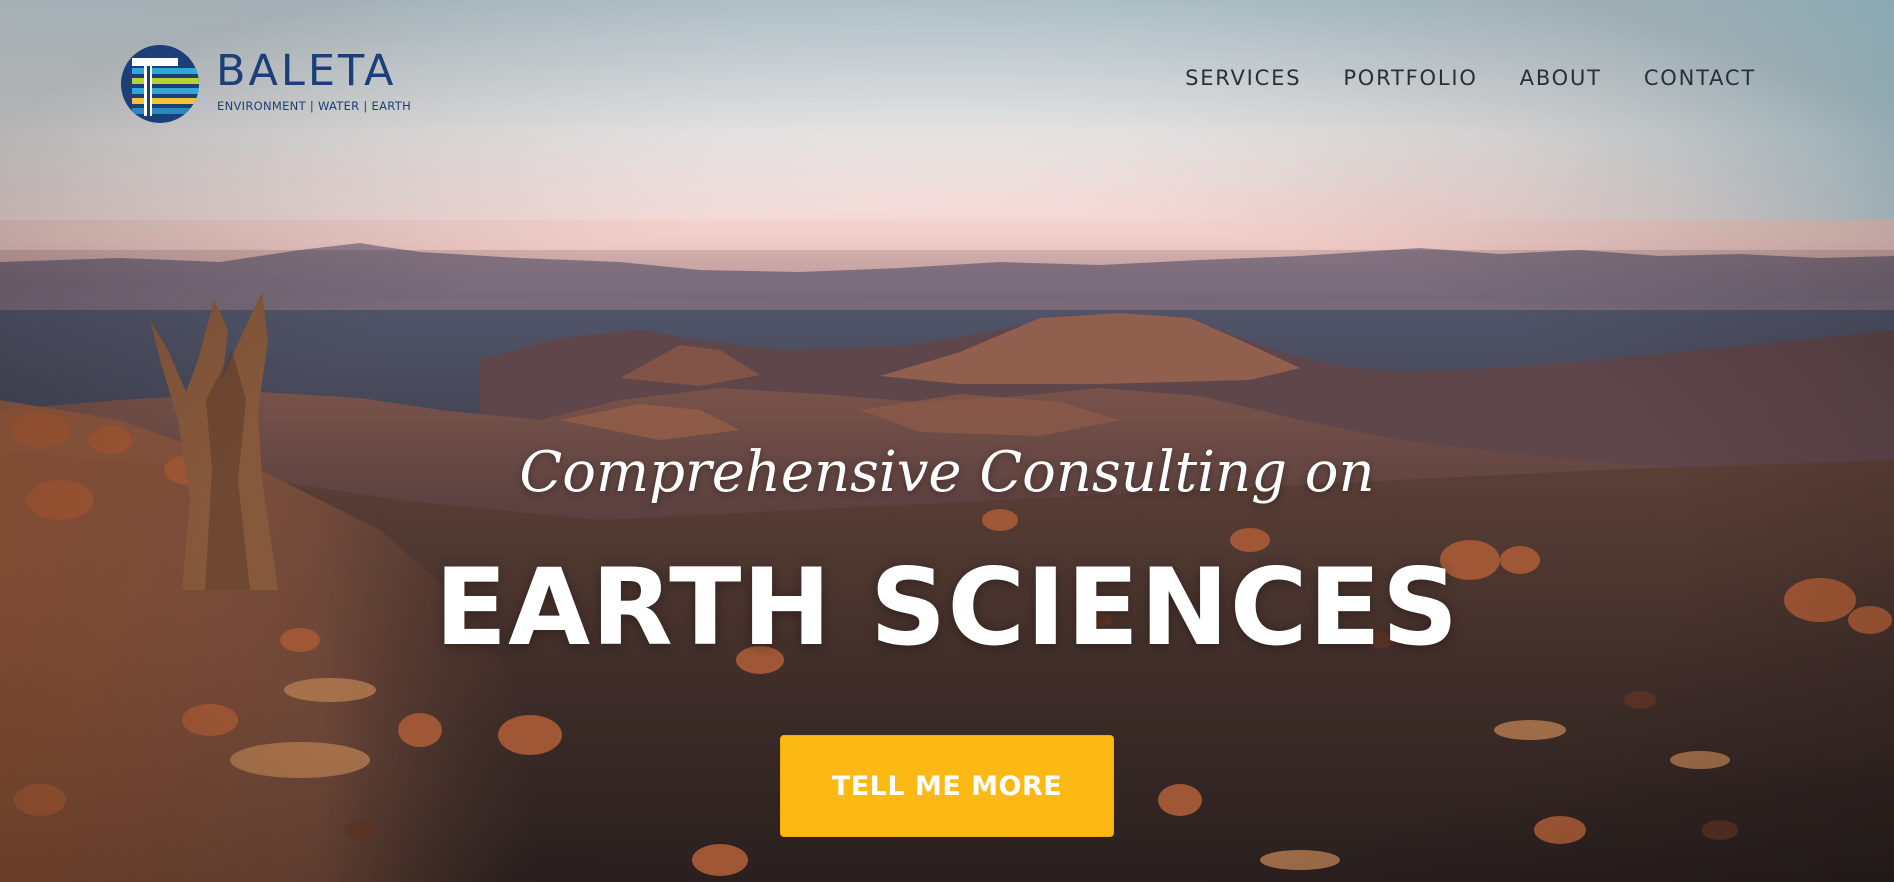  Describe the element at coordinates (947, 786) in the screenshot. I see `tell-me-more-button: TELL ME MORE` at that location.